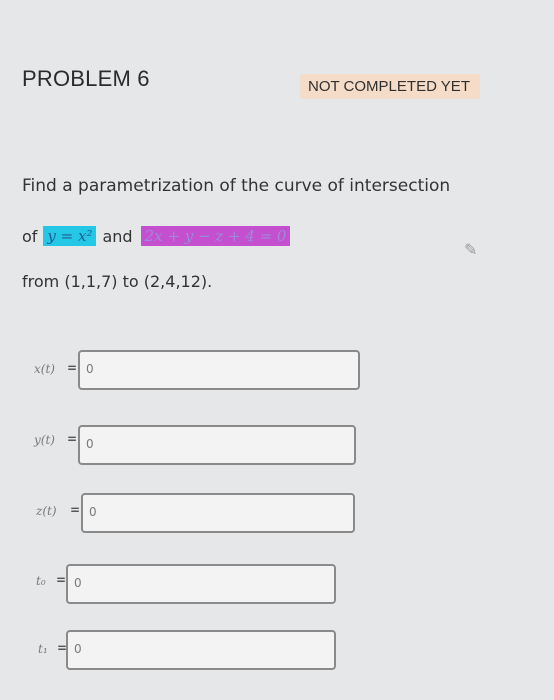 The image size is (554, 700). I want to click on z-field-label: z(t), so click(46, 511).